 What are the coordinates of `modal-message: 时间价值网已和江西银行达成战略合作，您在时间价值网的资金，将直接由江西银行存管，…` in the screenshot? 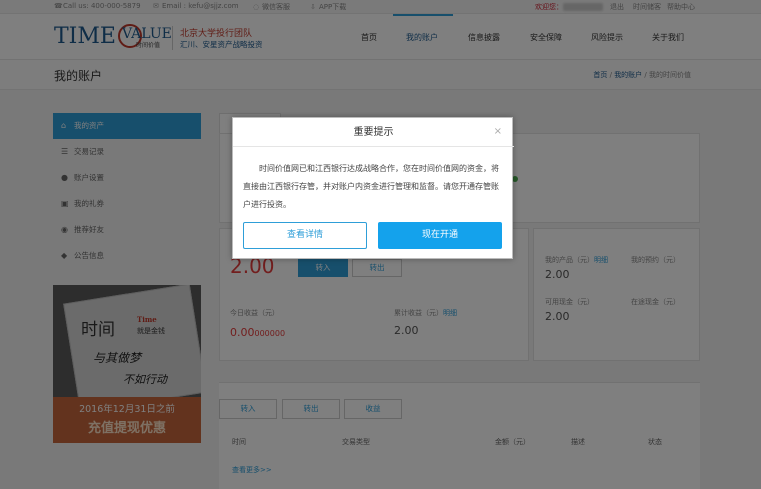 It's located at (371, 186).